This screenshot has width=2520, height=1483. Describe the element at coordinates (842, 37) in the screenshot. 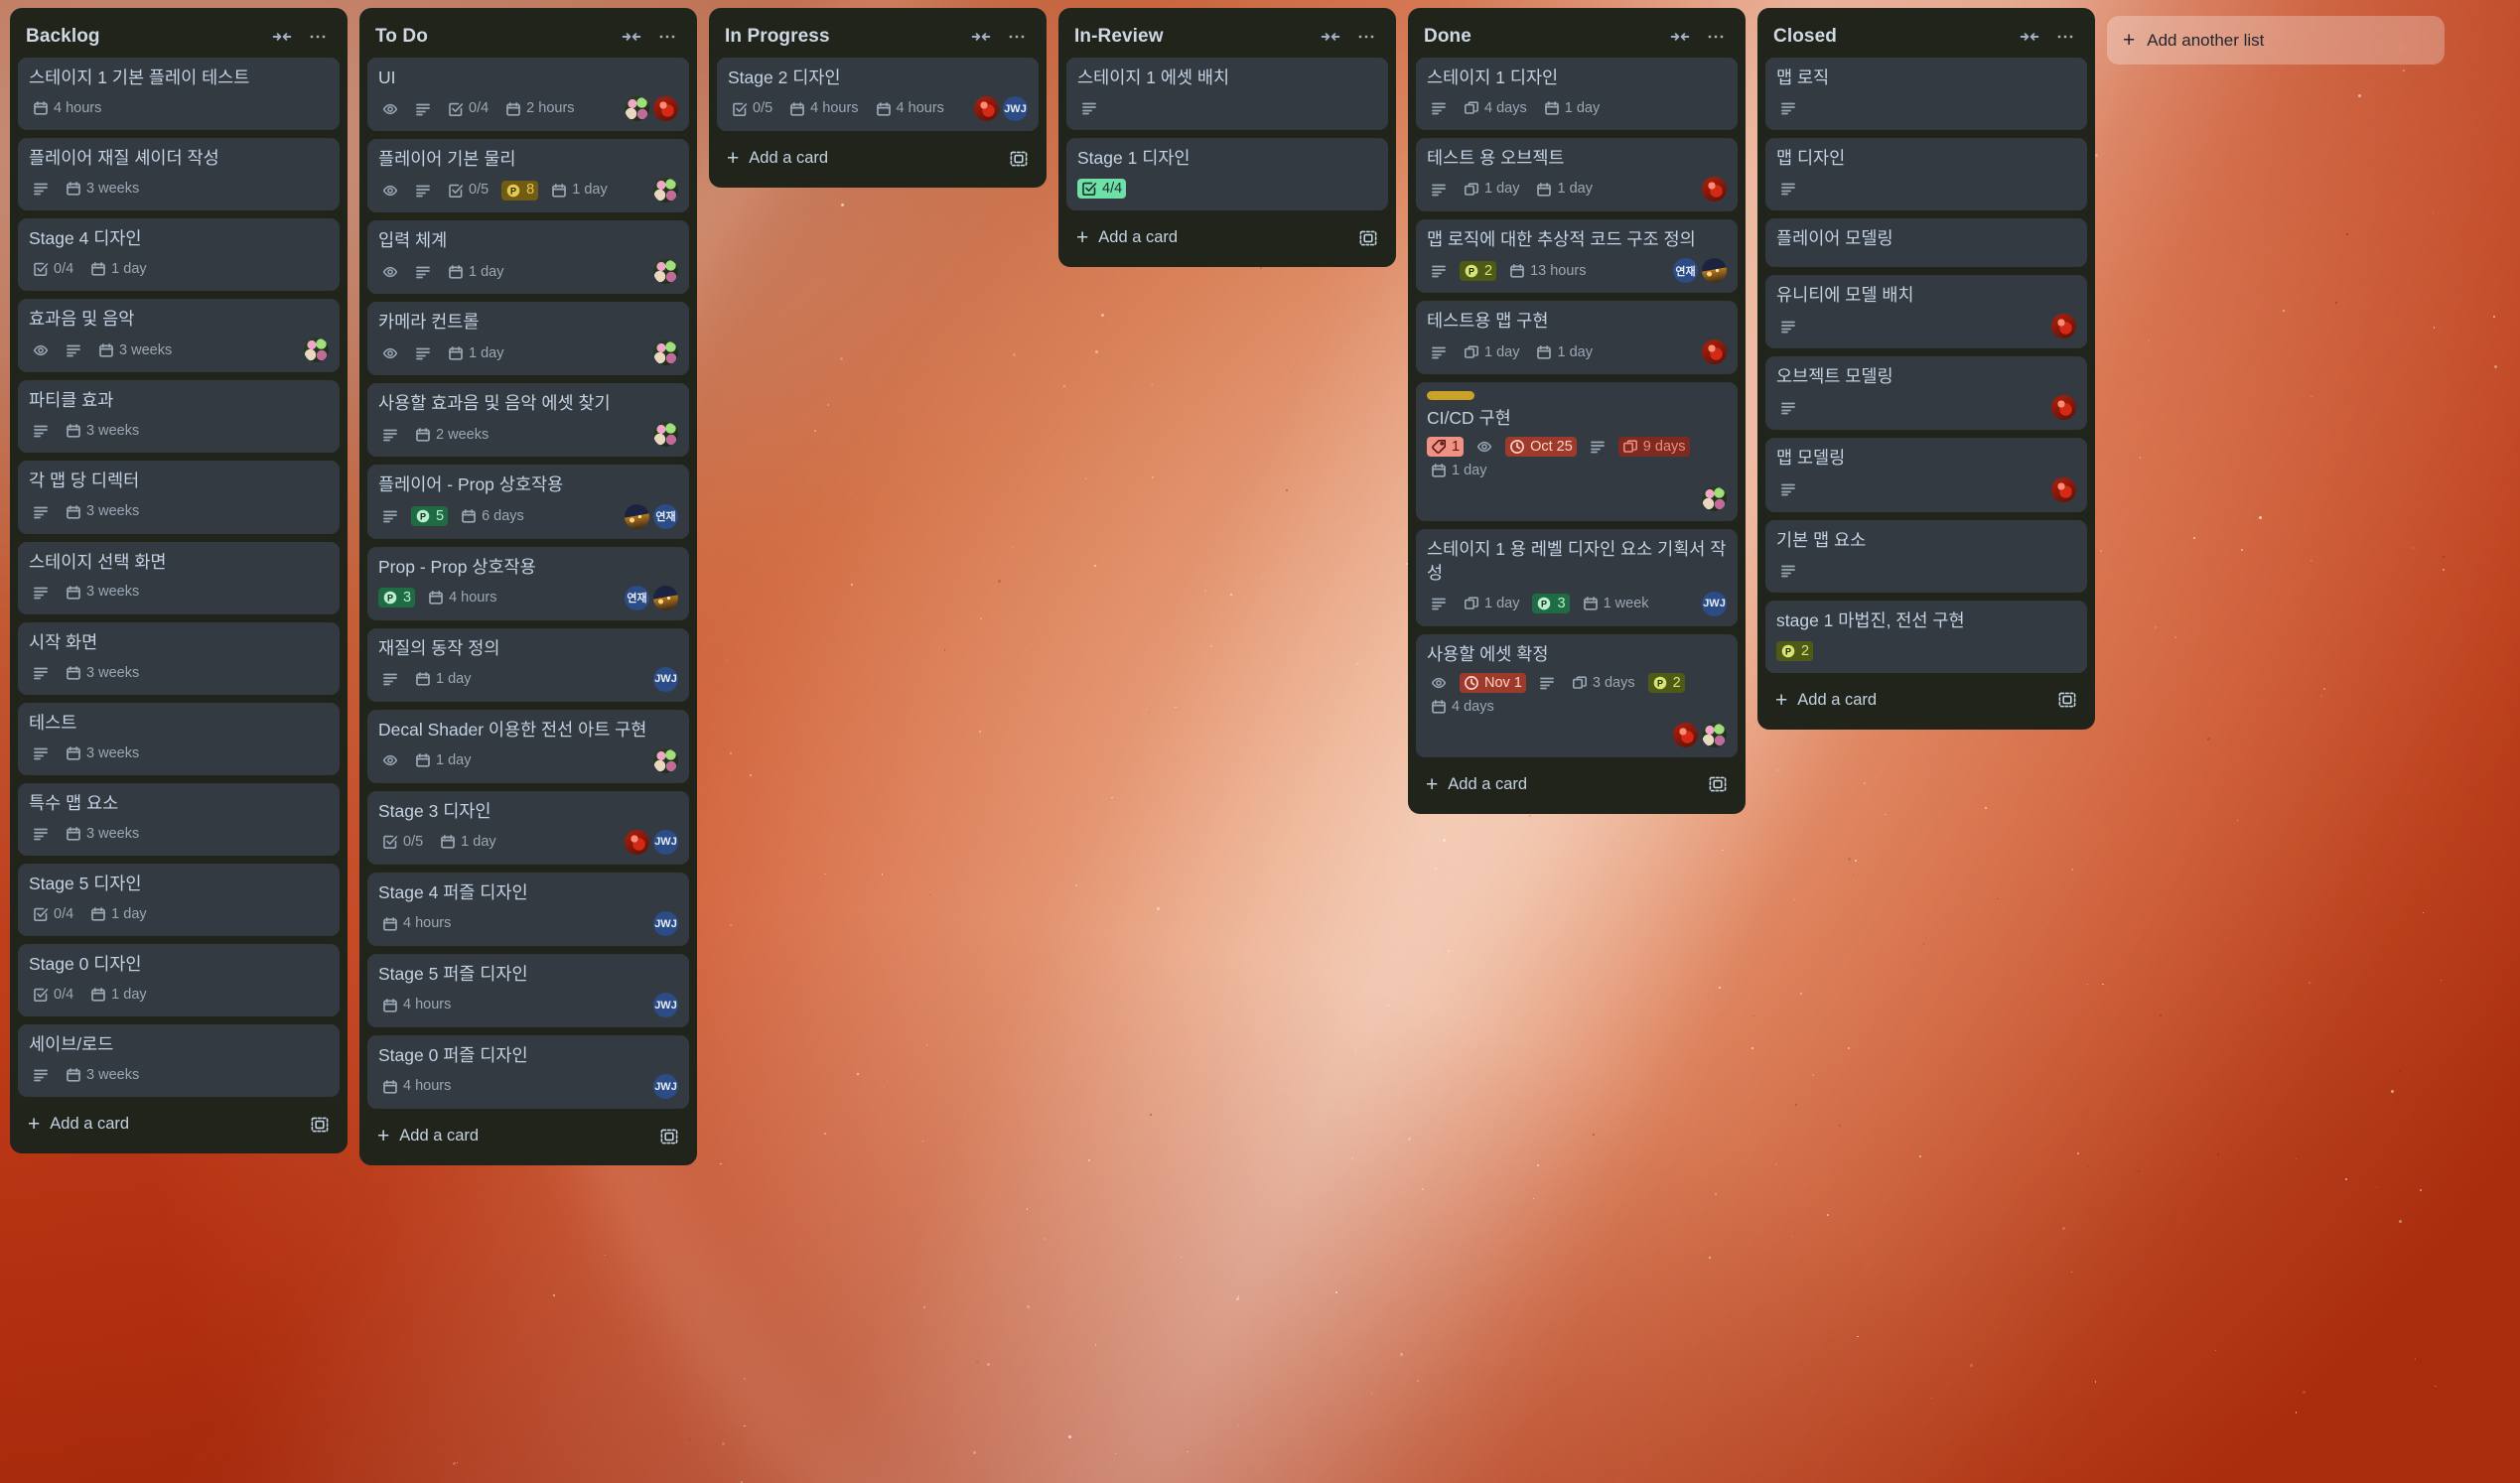

I see `list-title: In Progress` at that location.